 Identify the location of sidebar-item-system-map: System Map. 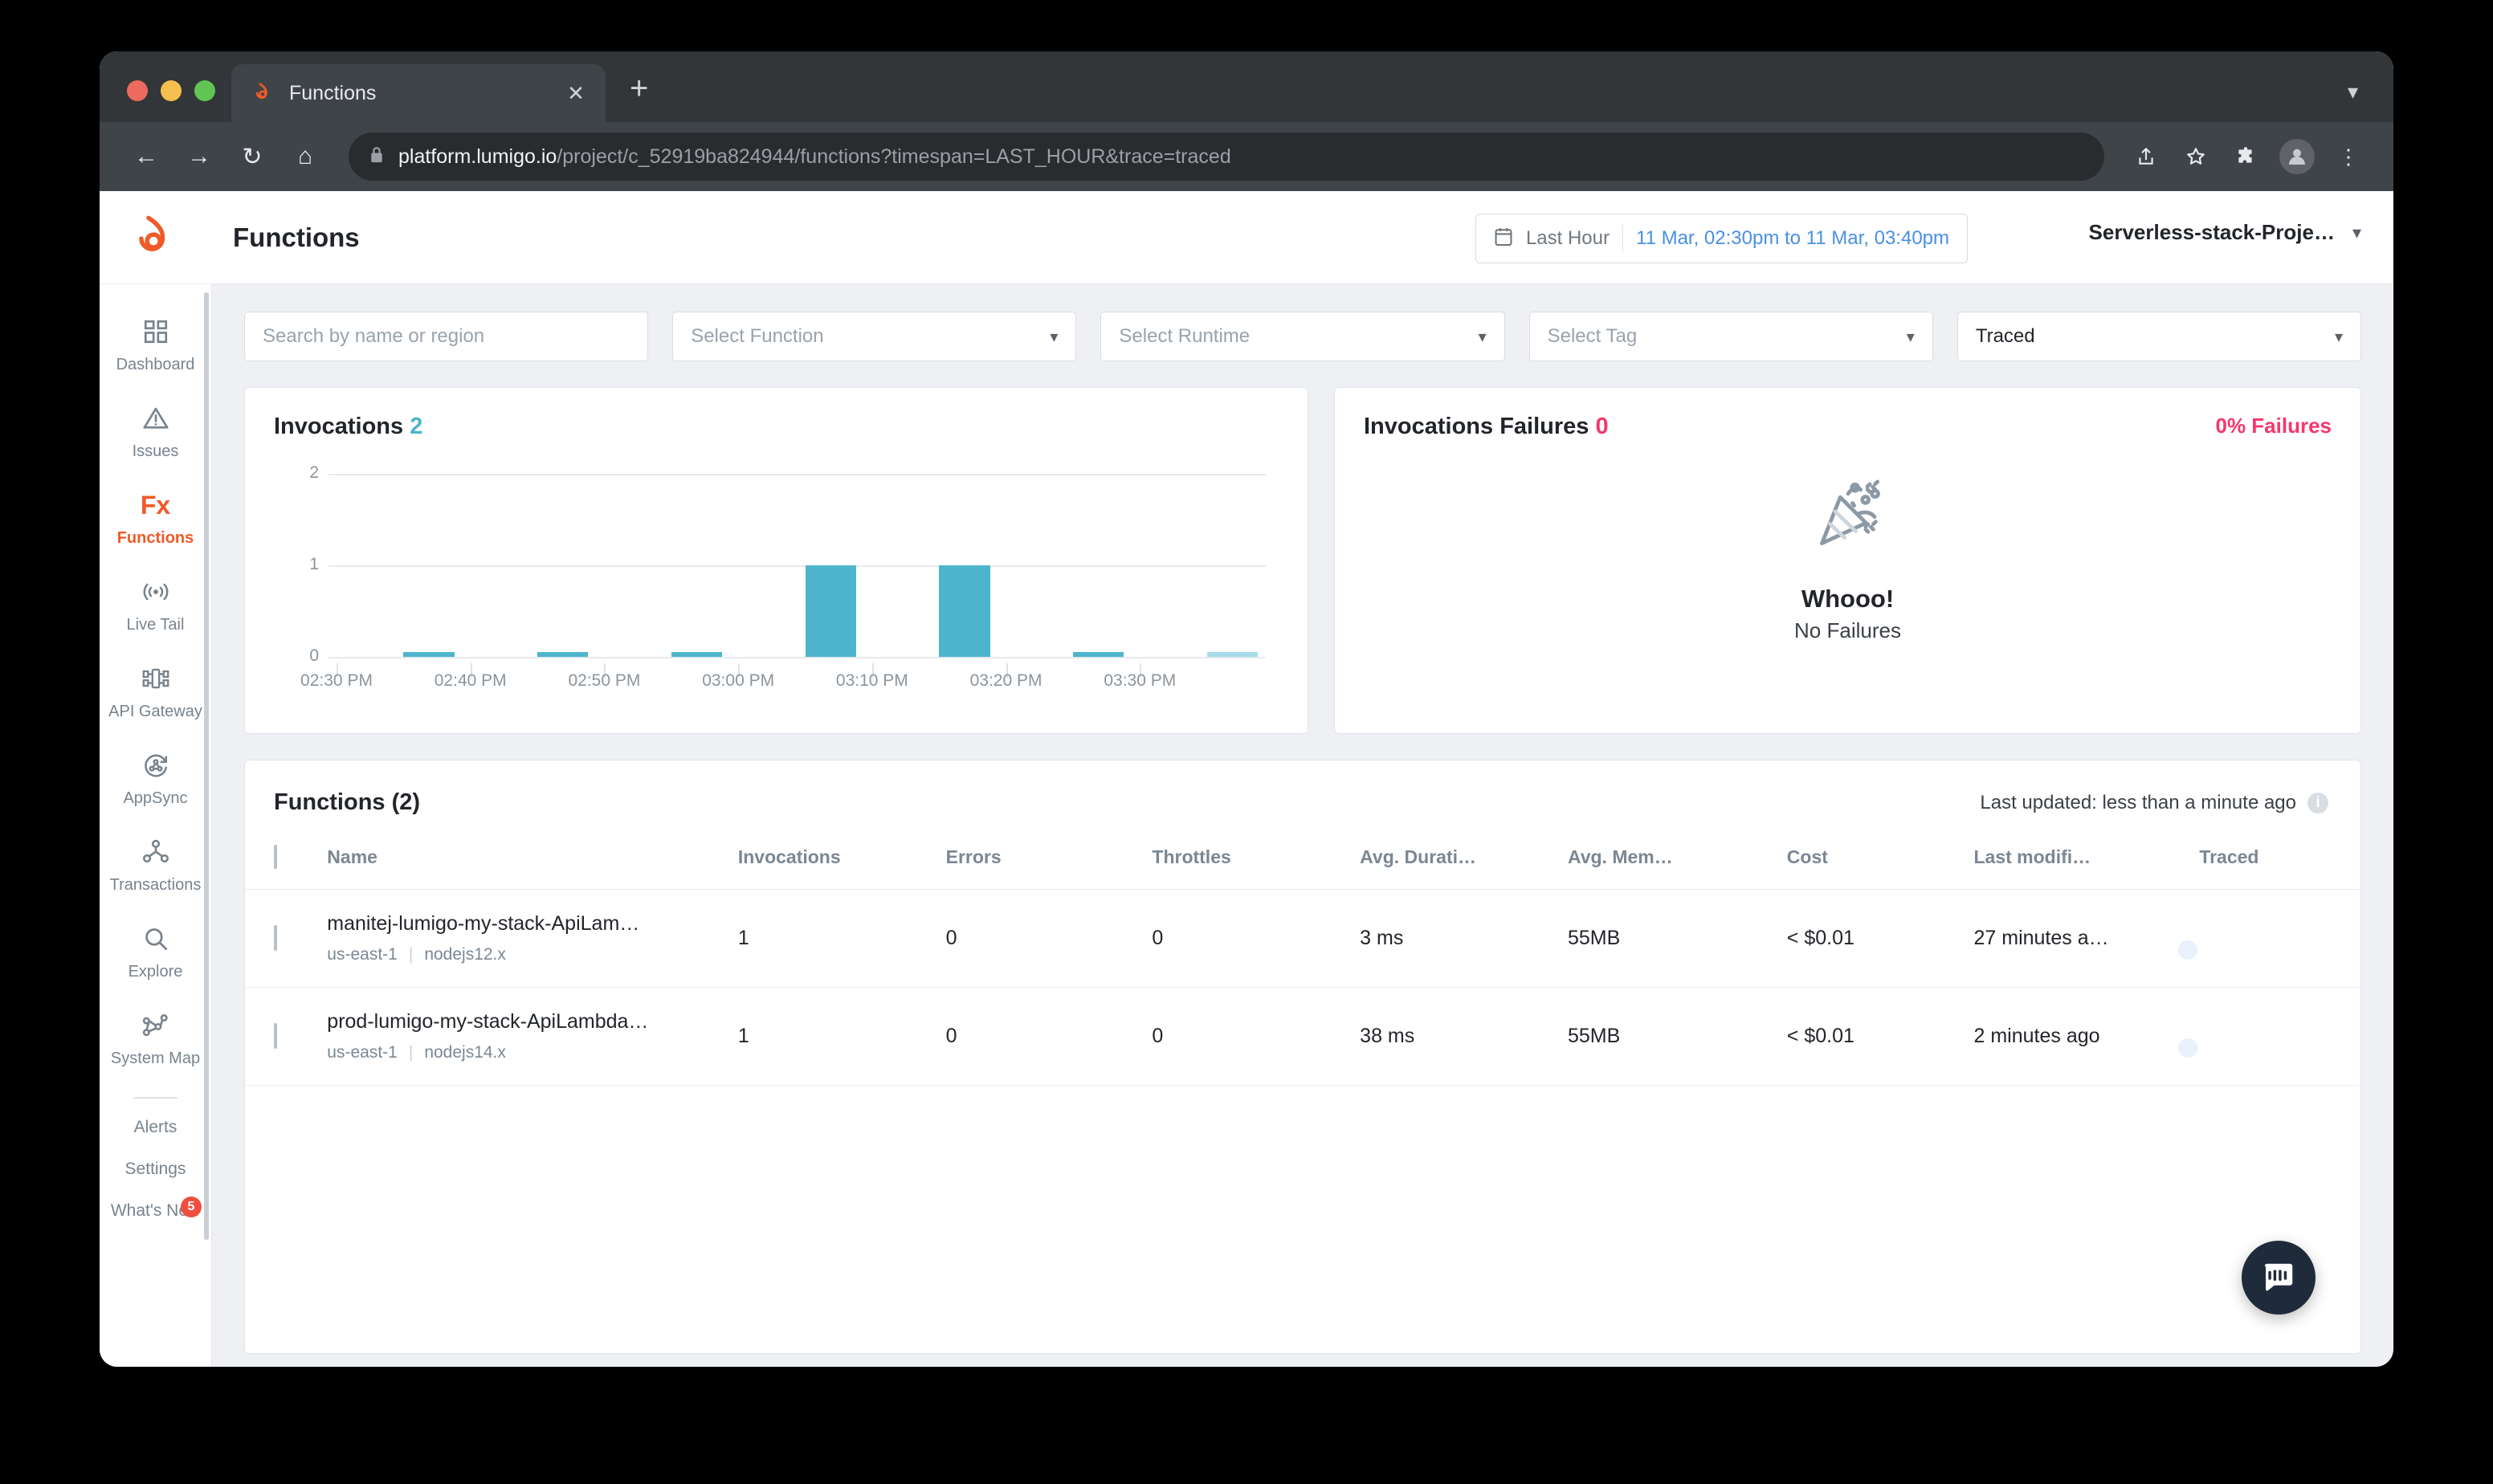
(155, 1039).